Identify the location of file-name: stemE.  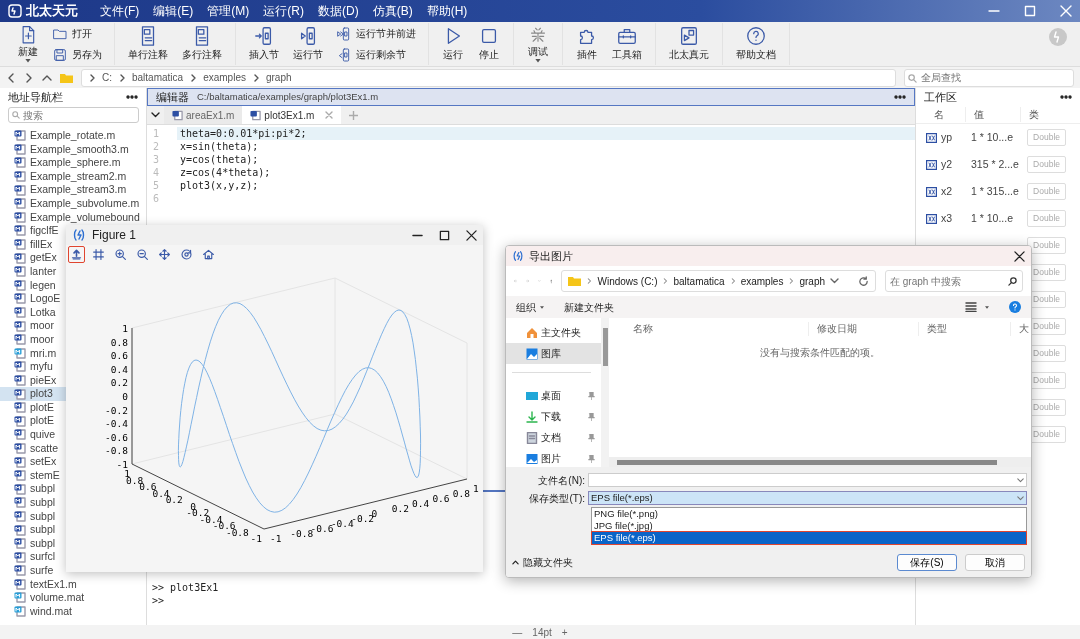
(45, 475).